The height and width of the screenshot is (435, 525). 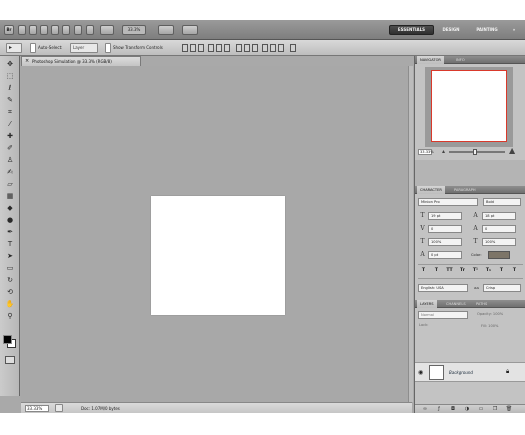 I want to click on navigator-slider-handle, so click(x=475, y=152).